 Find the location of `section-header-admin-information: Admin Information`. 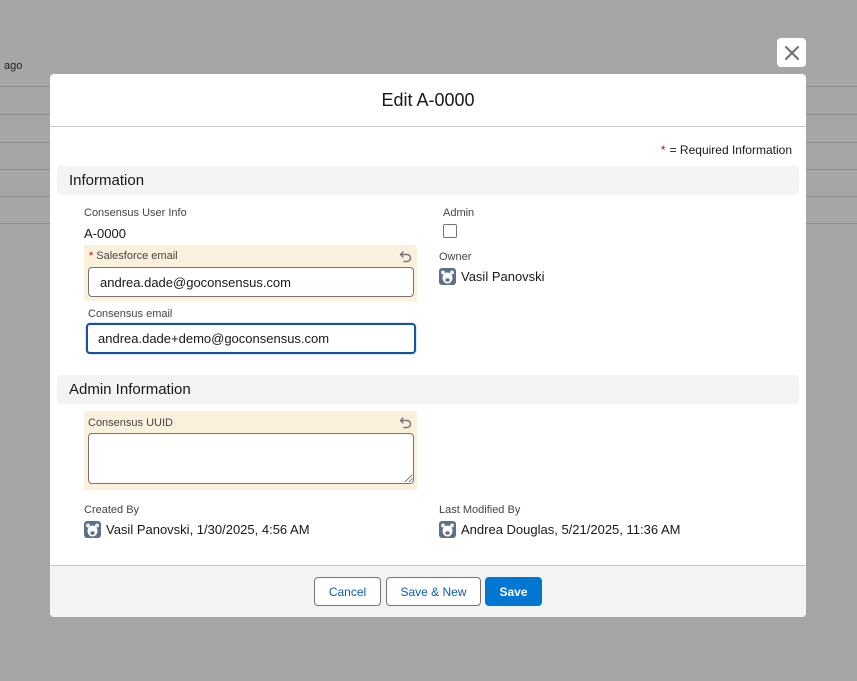

section-header-admin-information: Admin Information is located at coordinates (428, 389).